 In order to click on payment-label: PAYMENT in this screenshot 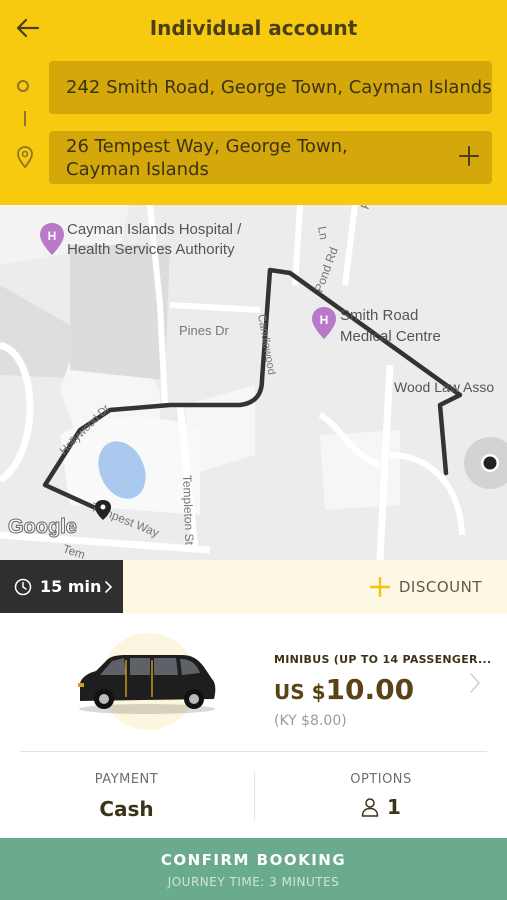, I will do `click(126, 779)`.